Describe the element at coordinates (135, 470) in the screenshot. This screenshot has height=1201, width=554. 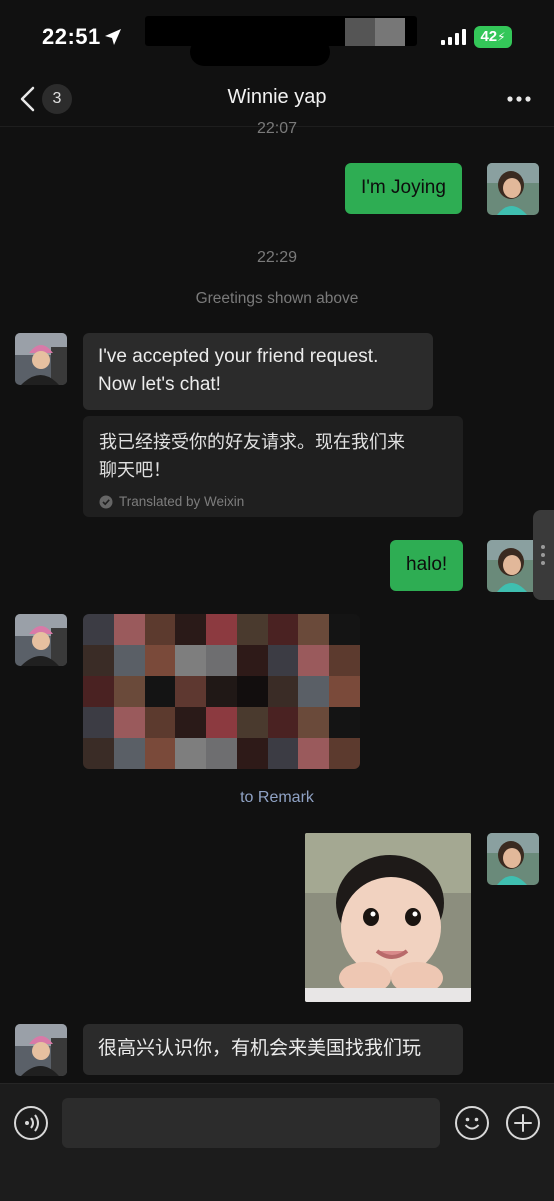
I see `translation-text-line: 聊天吧！` at that location.